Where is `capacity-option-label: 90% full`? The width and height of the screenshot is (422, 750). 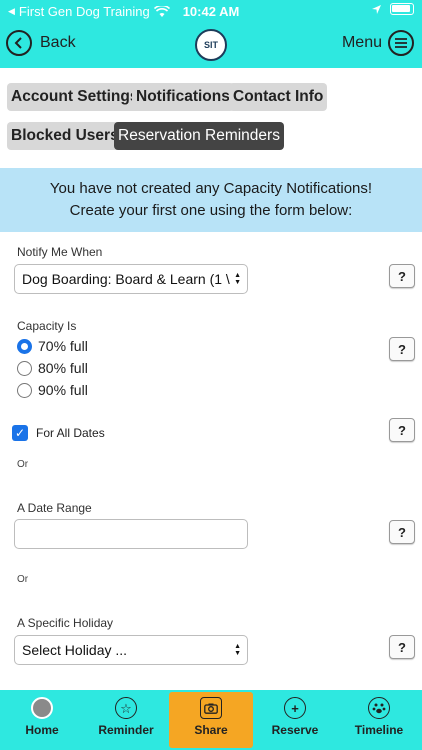 capacity-option-label: 90% full is located at coordinates (63, 390).